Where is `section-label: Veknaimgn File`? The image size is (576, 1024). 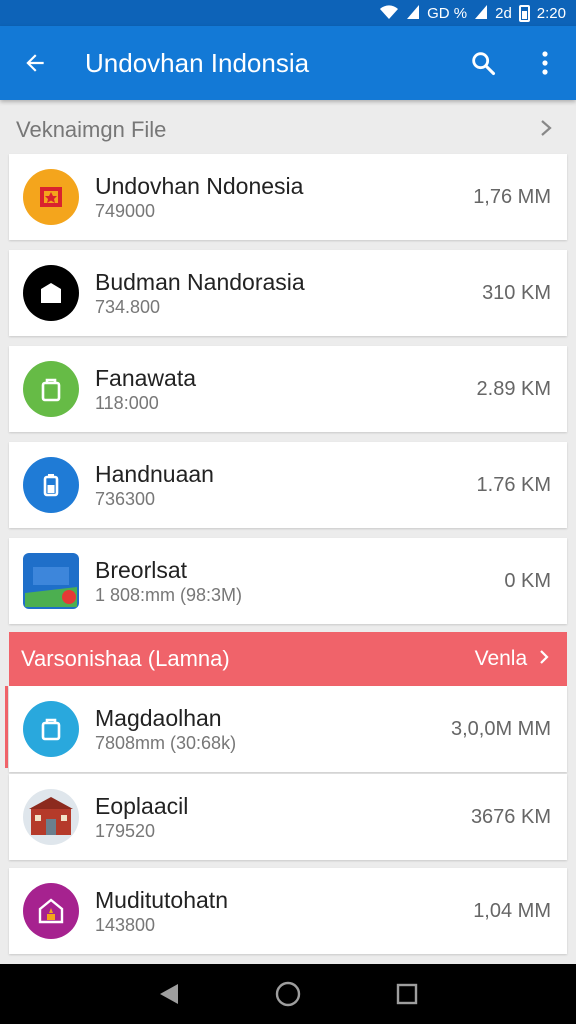 section-label: Veknaimgn File is located at coordinates (91, 129).